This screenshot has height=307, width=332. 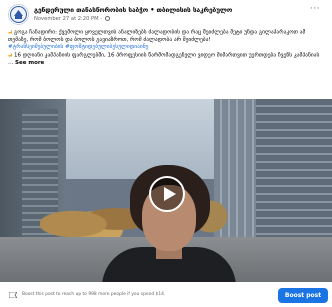 I want to click on see-more-link: See more, so click(x=29, y=63).